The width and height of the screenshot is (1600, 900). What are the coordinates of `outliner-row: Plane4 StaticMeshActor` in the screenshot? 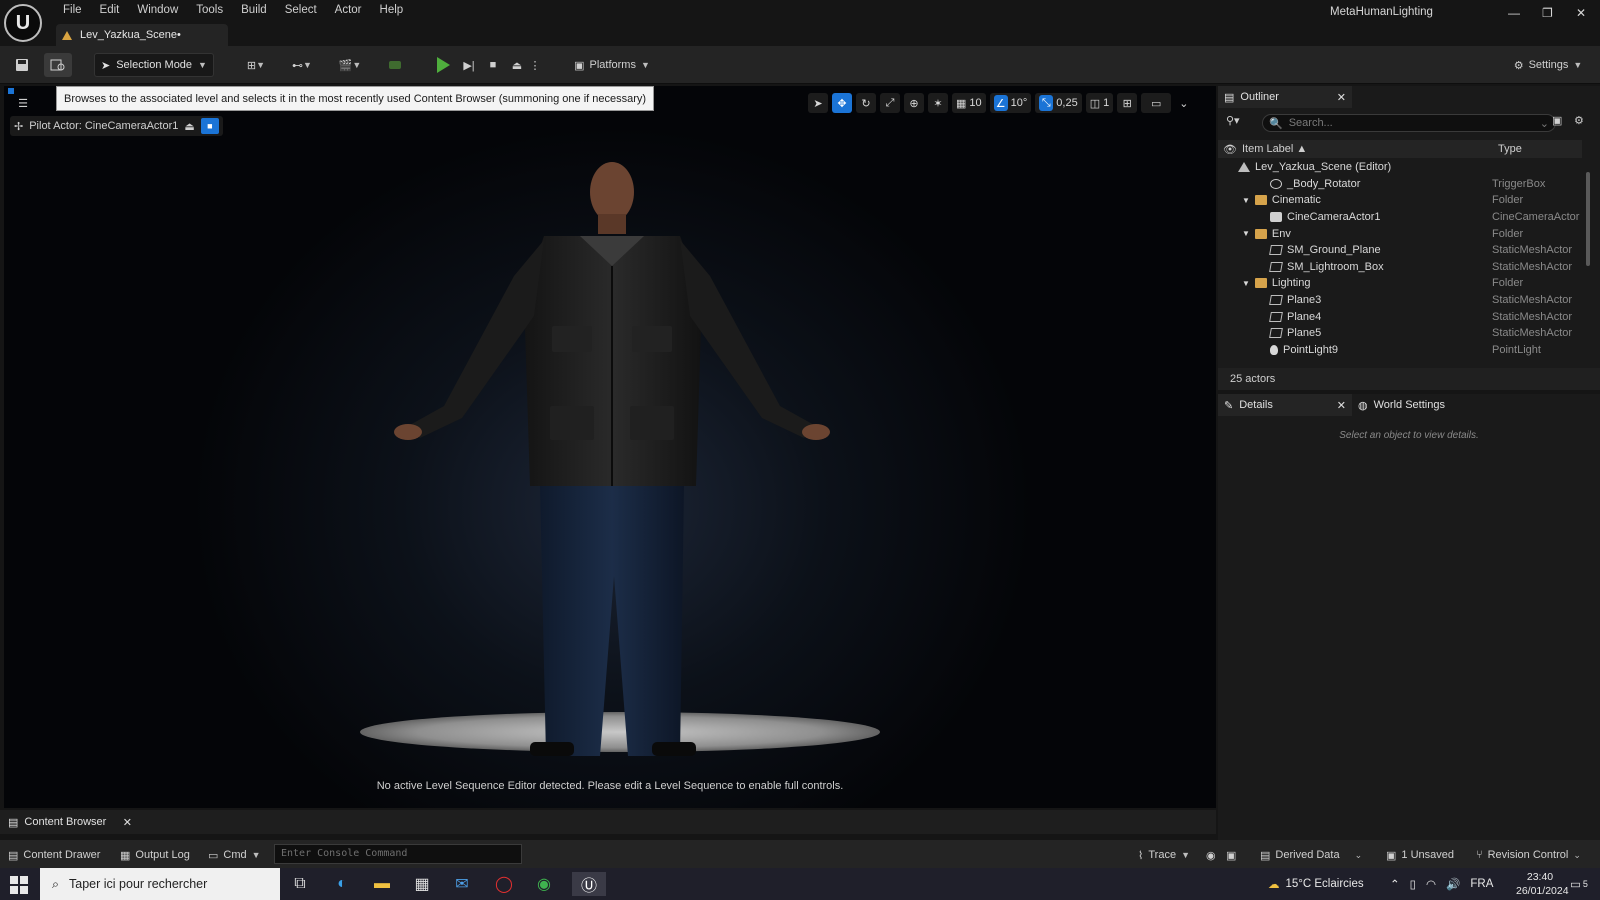 It's located at (1400, 316).